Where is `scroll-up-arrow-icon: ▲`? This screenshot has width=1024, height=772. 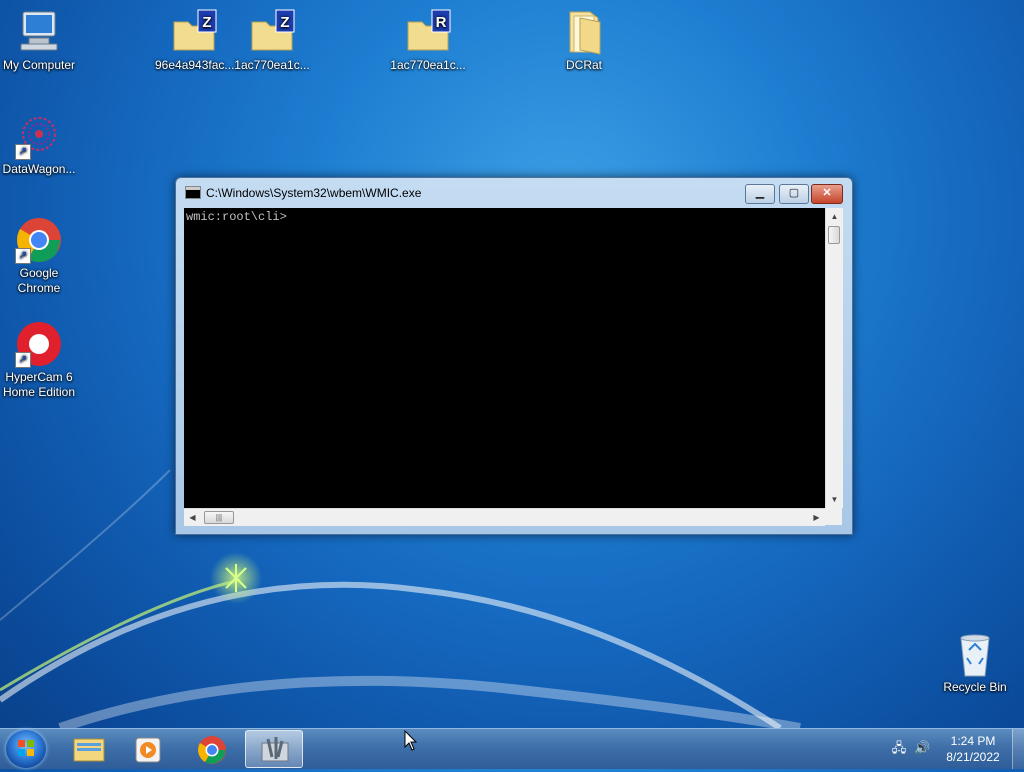 scroll-up-arrow-icon: ▲ is located at coordinates (834, 216).